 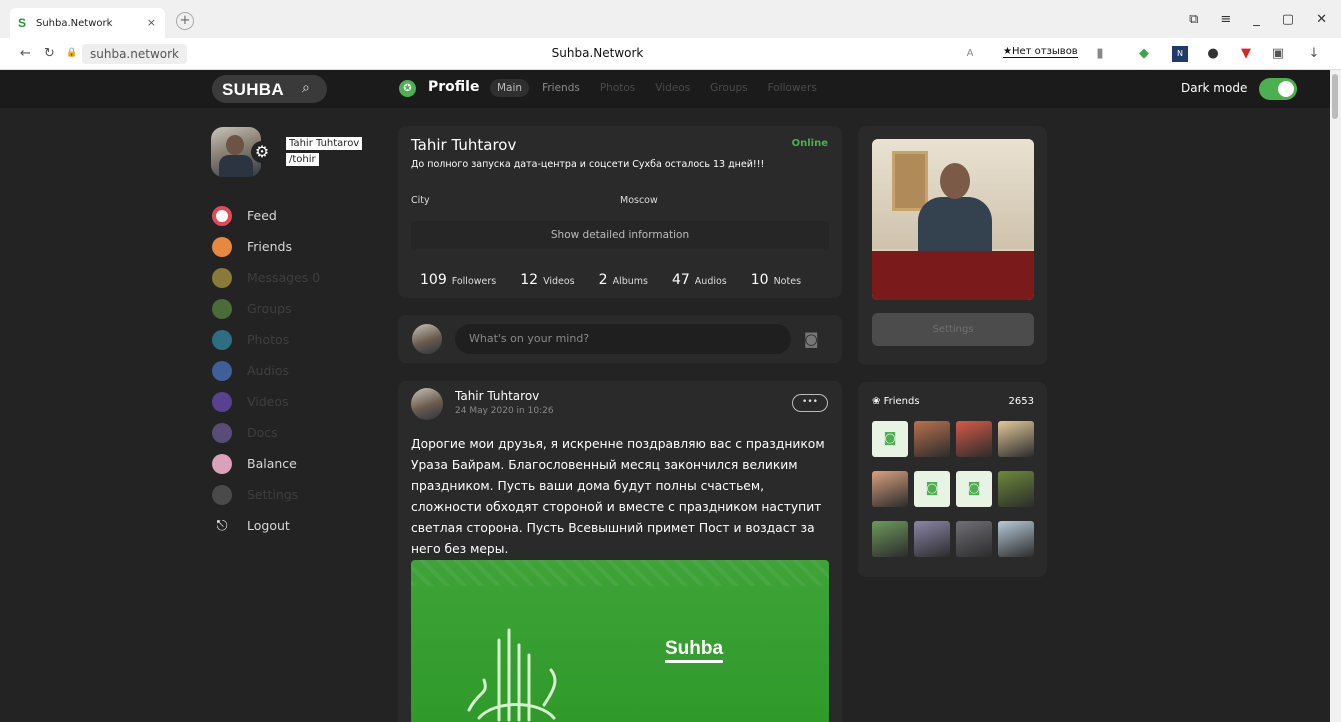 What do you see at coordinates (427, 404) in the screenshot?
I see `post-author-avatar` at bounding box center [427, 404].